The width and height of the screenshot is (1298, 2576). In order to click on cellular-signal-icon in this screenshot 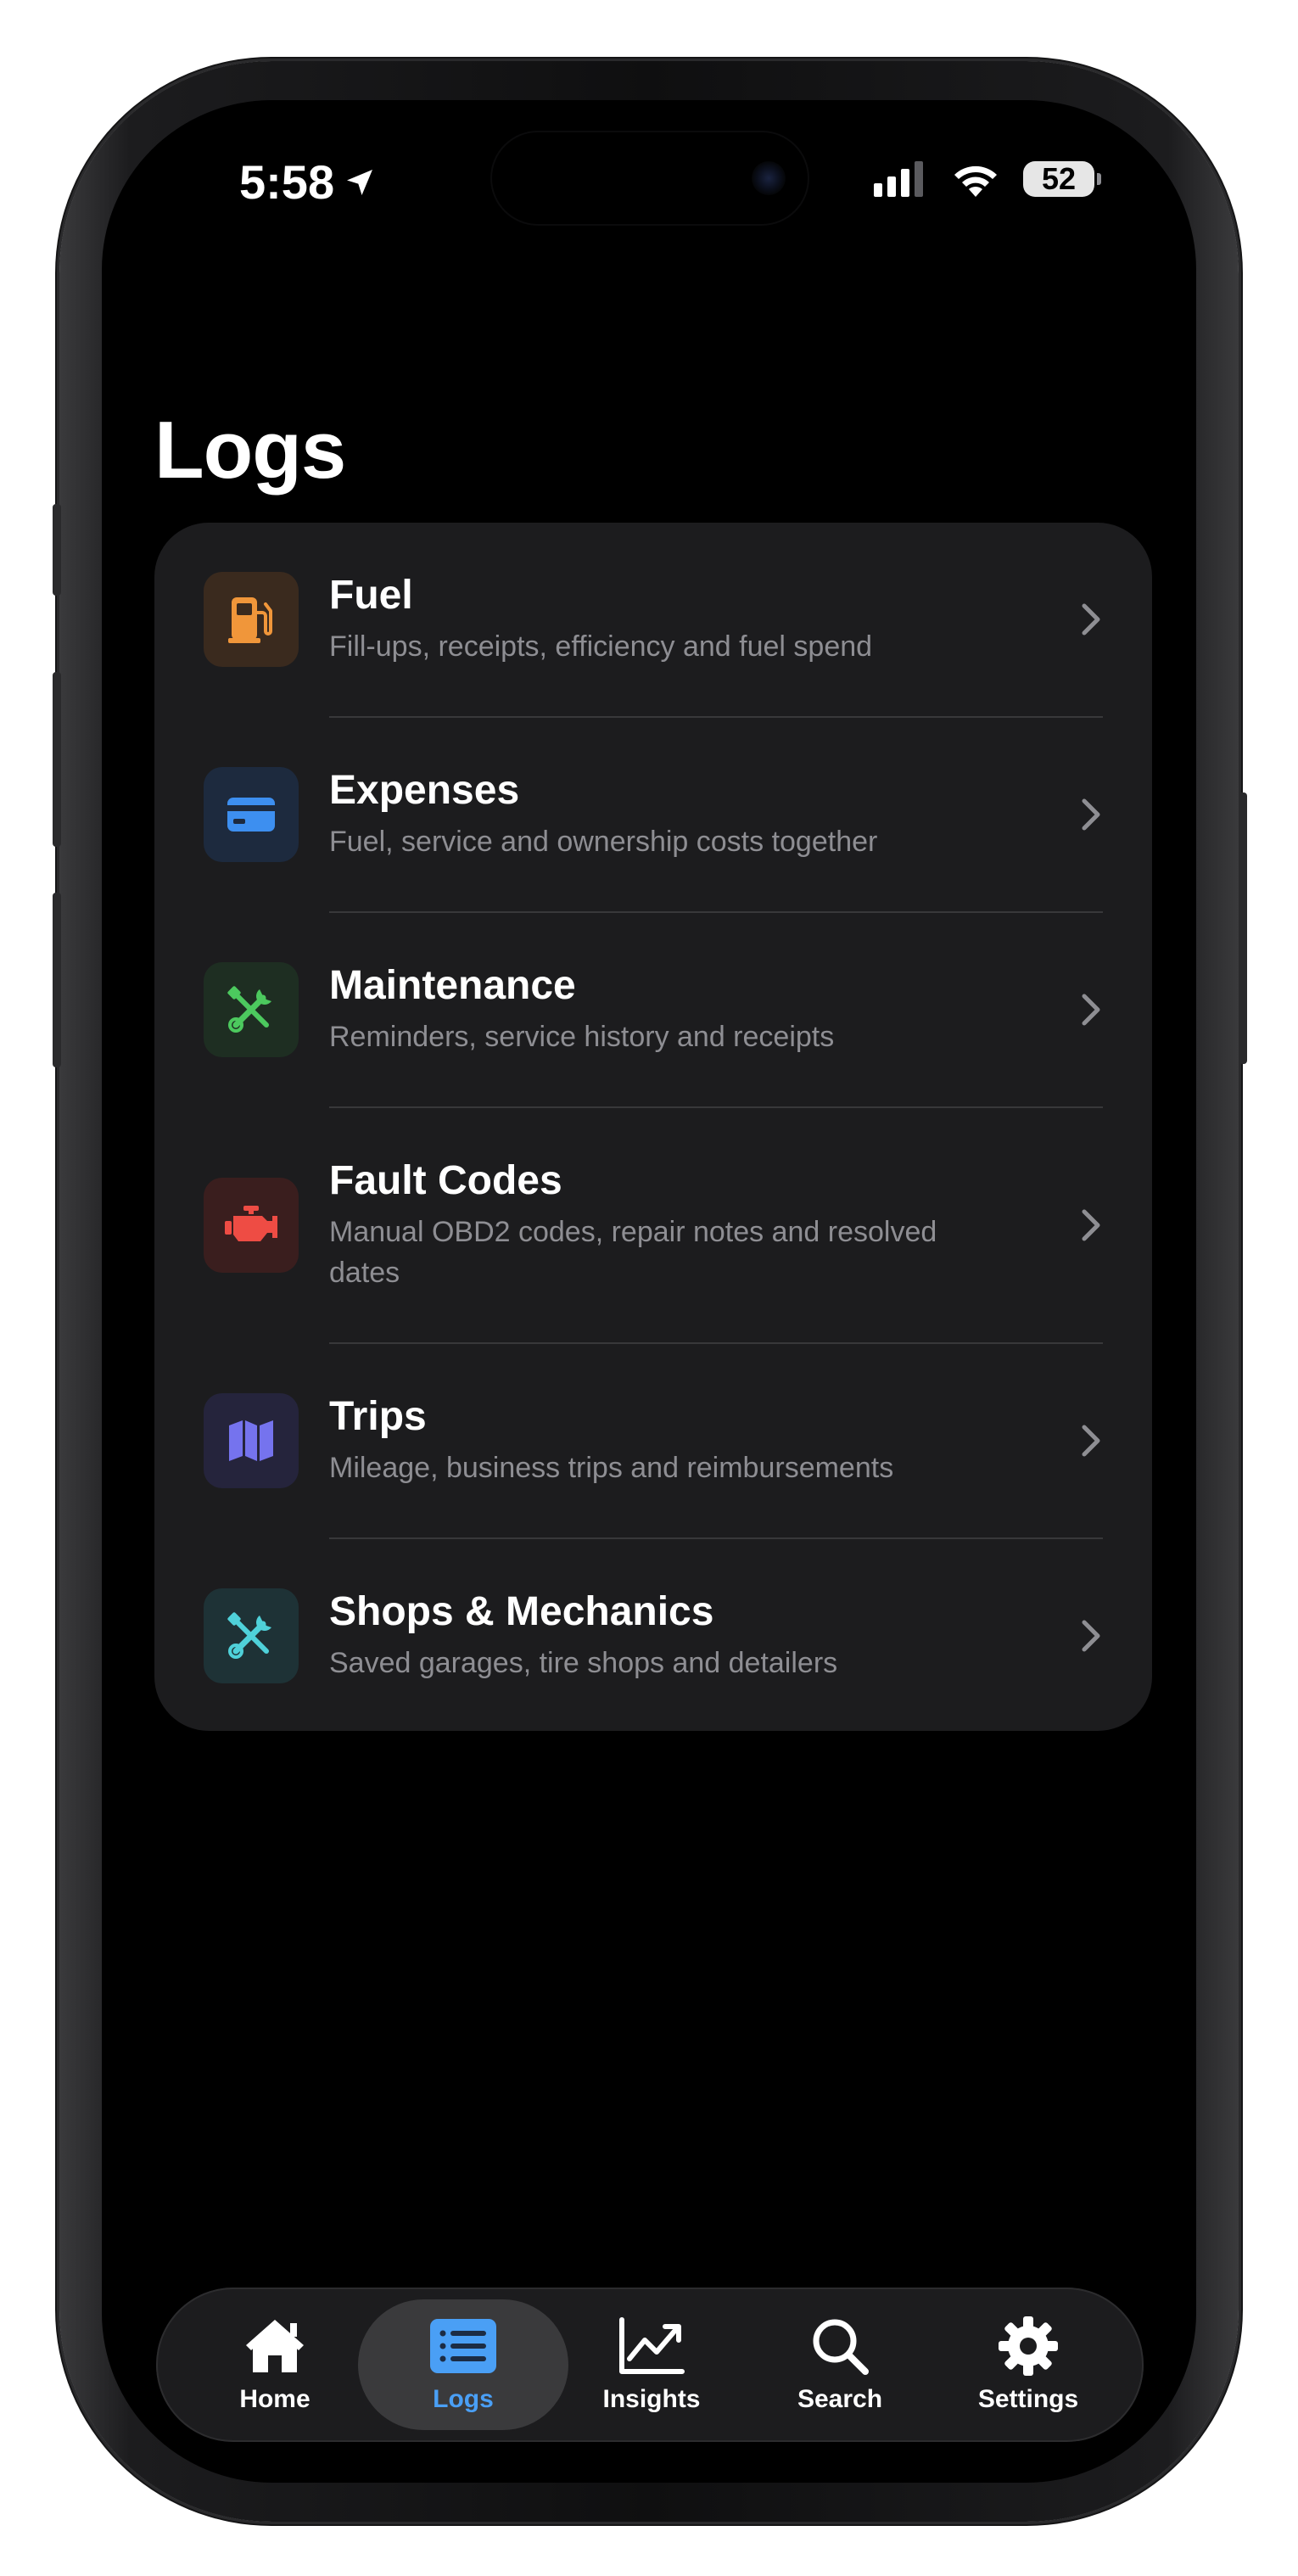, I will do `click(898, 179)`.